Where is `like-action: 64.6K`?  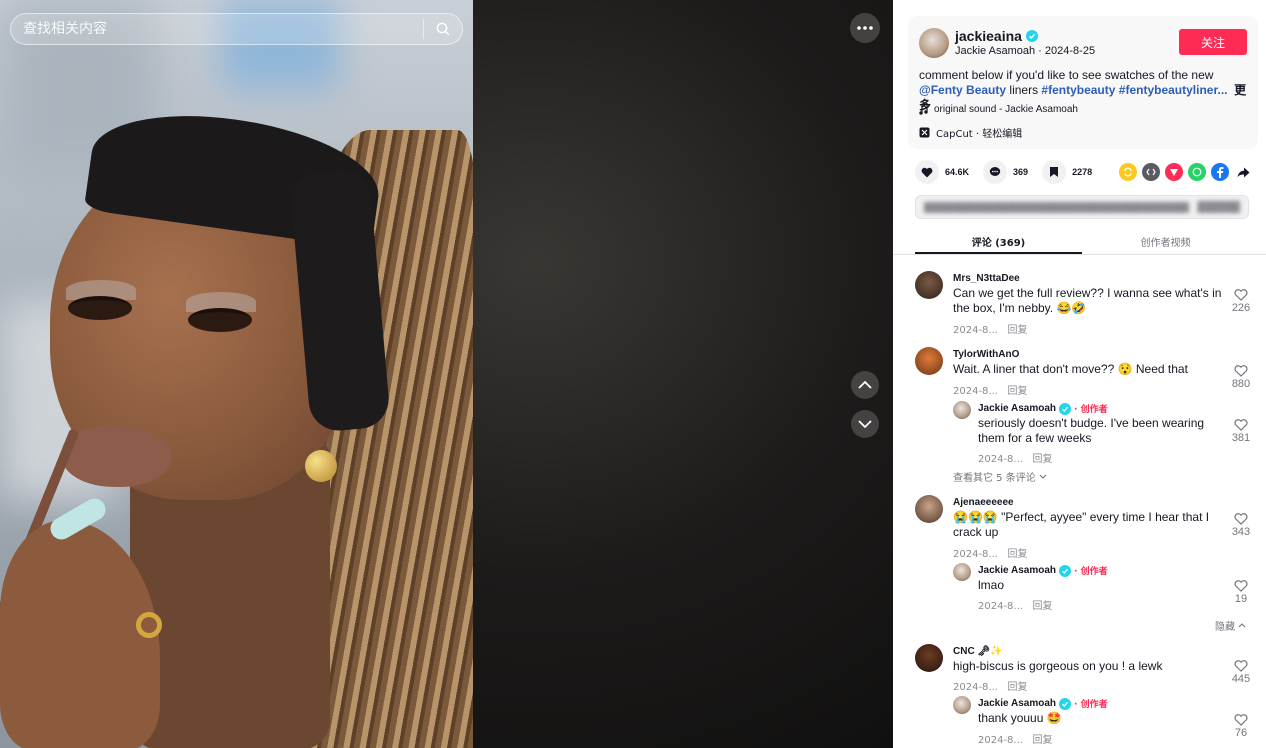 like-action: 64.6K is located at coordinates (942, 172).